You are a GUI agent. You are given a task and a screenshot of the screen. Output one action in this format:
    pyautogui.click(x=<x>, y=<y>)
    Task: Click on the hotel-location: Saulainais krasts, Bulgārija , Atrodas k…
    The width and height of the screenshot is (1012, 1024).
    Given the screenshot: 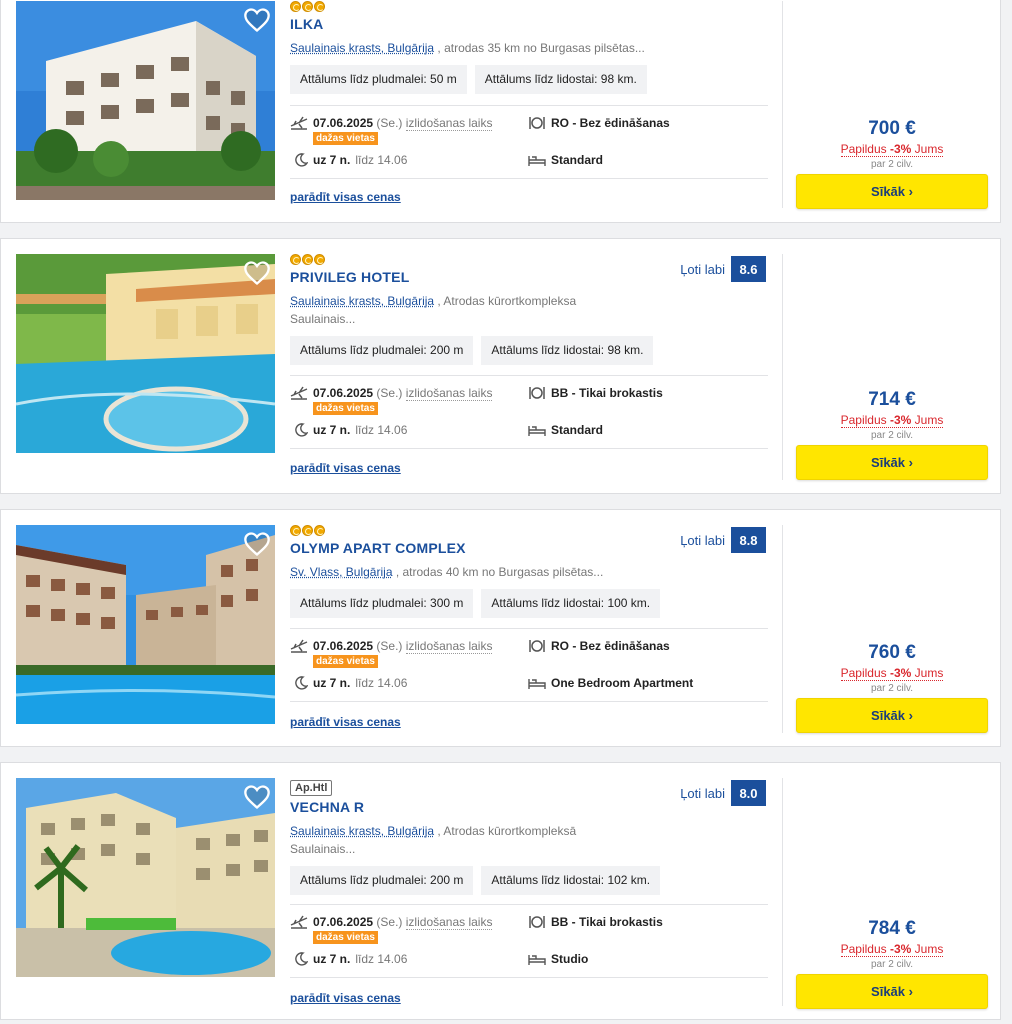 What is the action you would take?
    pyautogui.click(x=529, y=310)
    